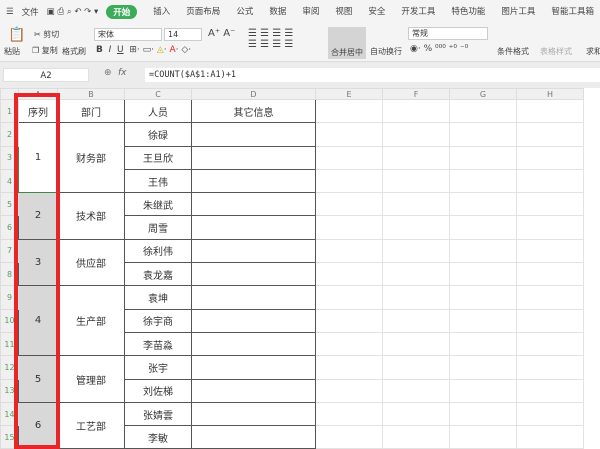  I want to click on person-cell: 徐宇商, so click(158, 320).